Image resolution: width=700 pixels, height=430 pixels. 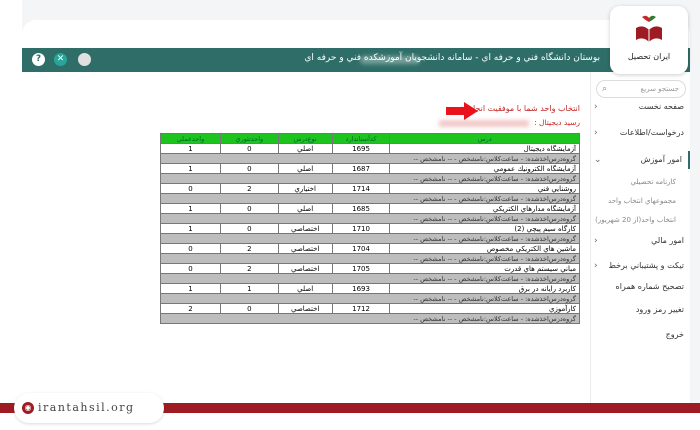 I want to click on table-row: كارگاه سيم پيچي (2) 1710 اختصاصي 0 1, so click(x=370, y=228).